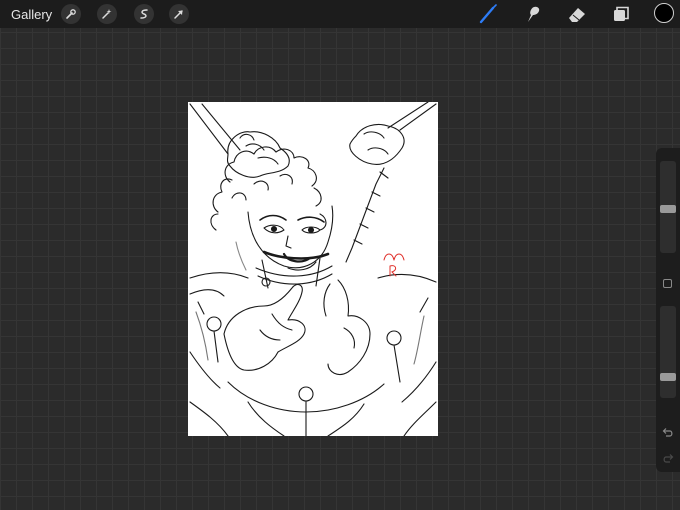 This screenshot has height=510, width=680. What do you see at coordinates (668, 352) in the screenshot?
I see `opacity-slider` at bounding box center [668, 352].